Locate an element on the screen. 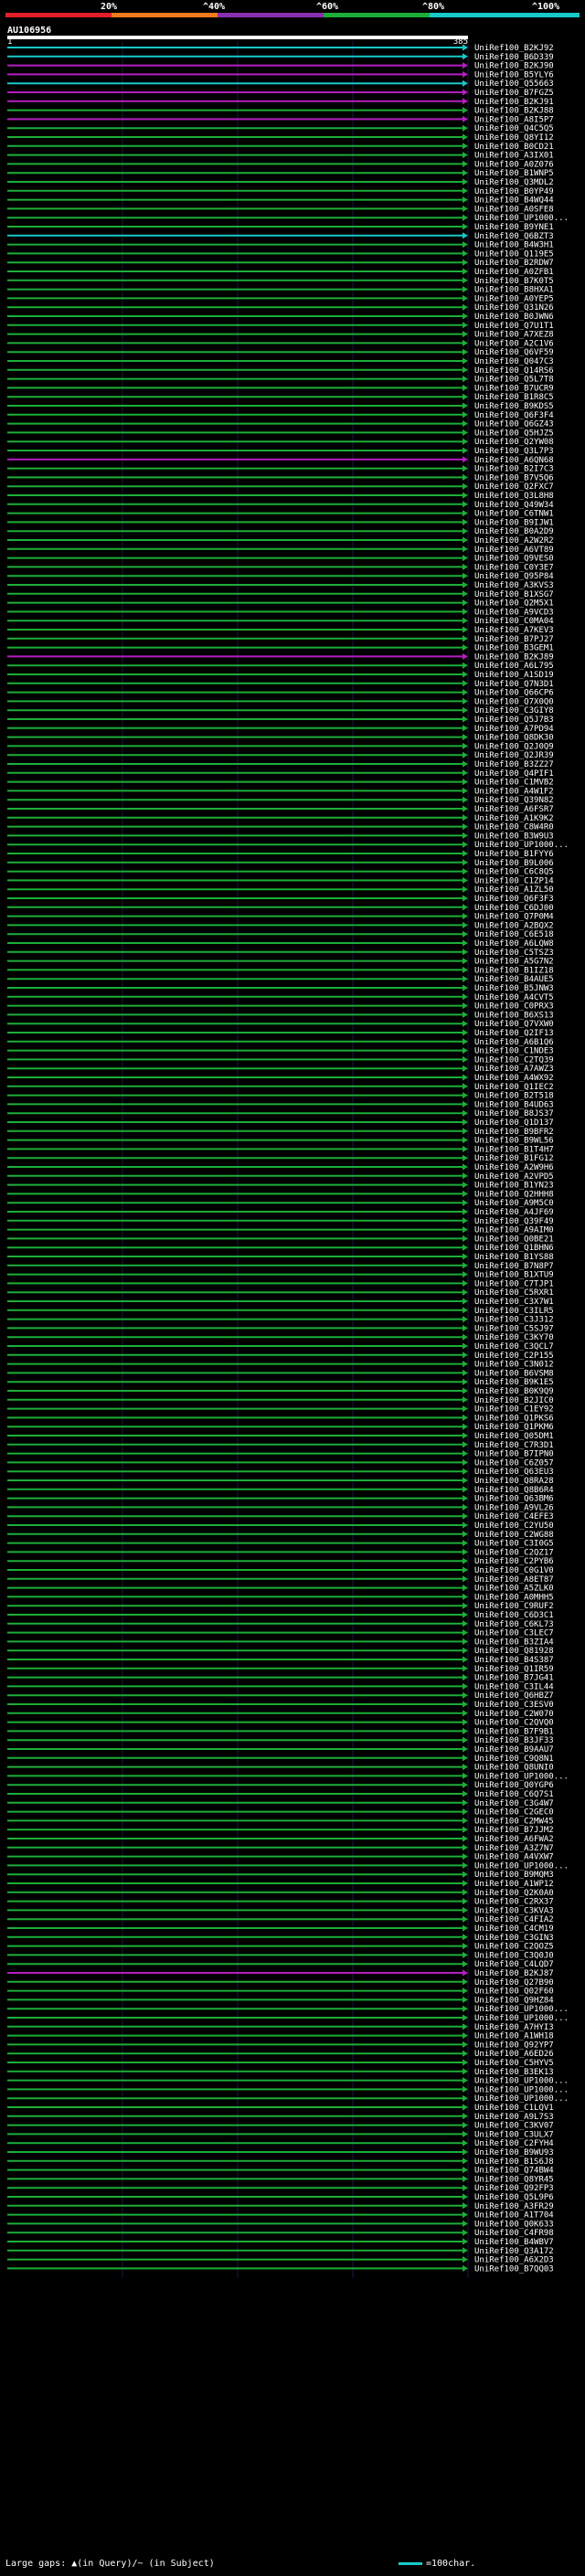  hit-label: UniRef100_A1WP12 is located at coordinates (514, 1884).